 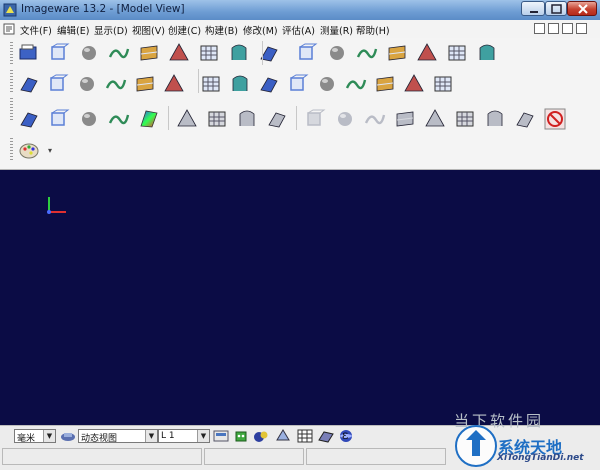 I want to click on spiral-icon, so click(x=465, y=119).